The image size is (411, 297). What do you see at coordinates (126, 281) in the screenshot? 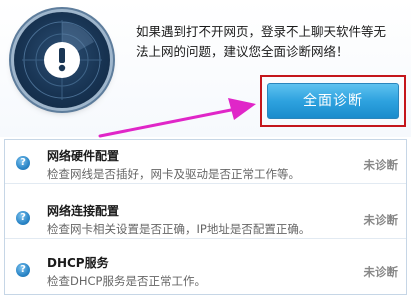
I see `item-subtitle: 检查DHCP服务是否正常工作。` at bounding box center [126, 281].